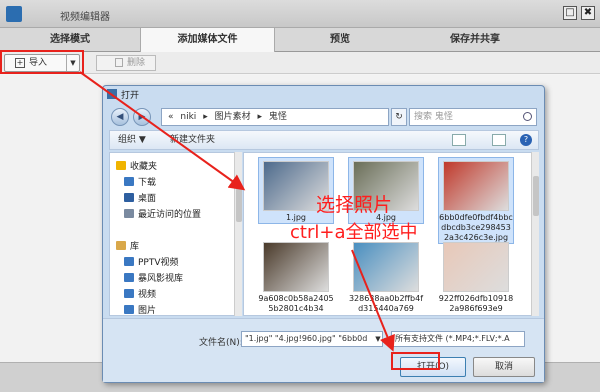  I want to click on nav-item: 桌面, so click(140, 197).